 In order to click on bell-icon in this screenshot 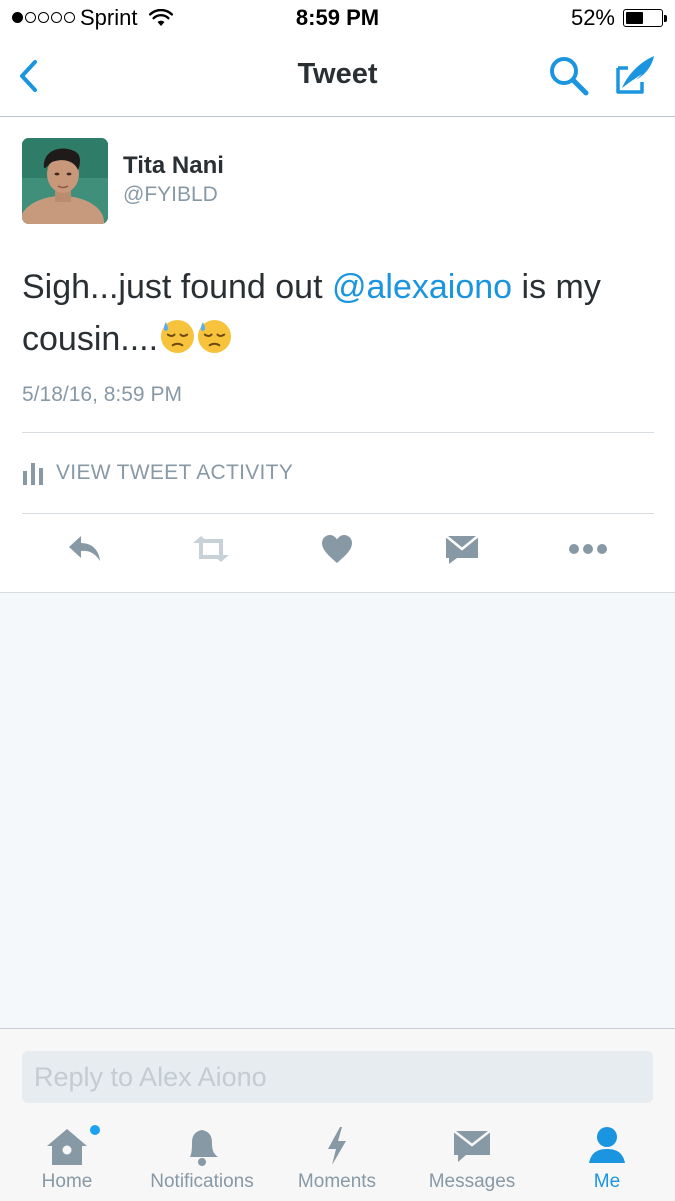, I will do `click(204, 1148)`.